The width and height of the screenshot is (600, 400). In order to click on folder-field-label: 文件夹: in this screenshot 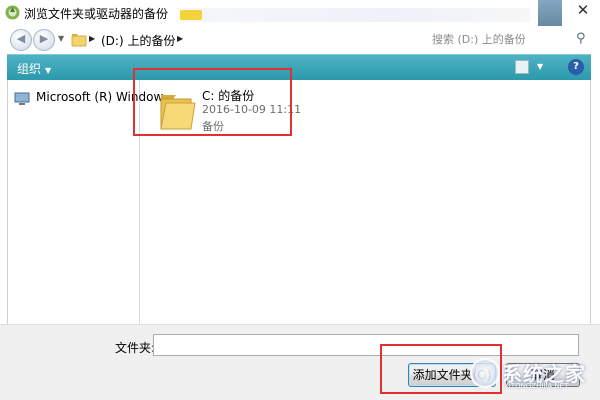, I will do `click(135, 348)`.